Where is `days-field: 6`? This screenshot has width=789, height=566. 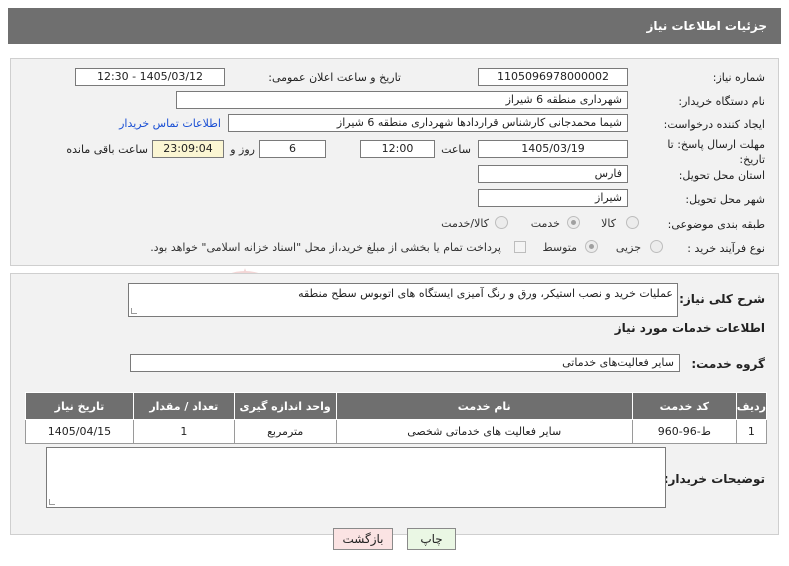 days-field: 6 is located at coordinates (292, 149).